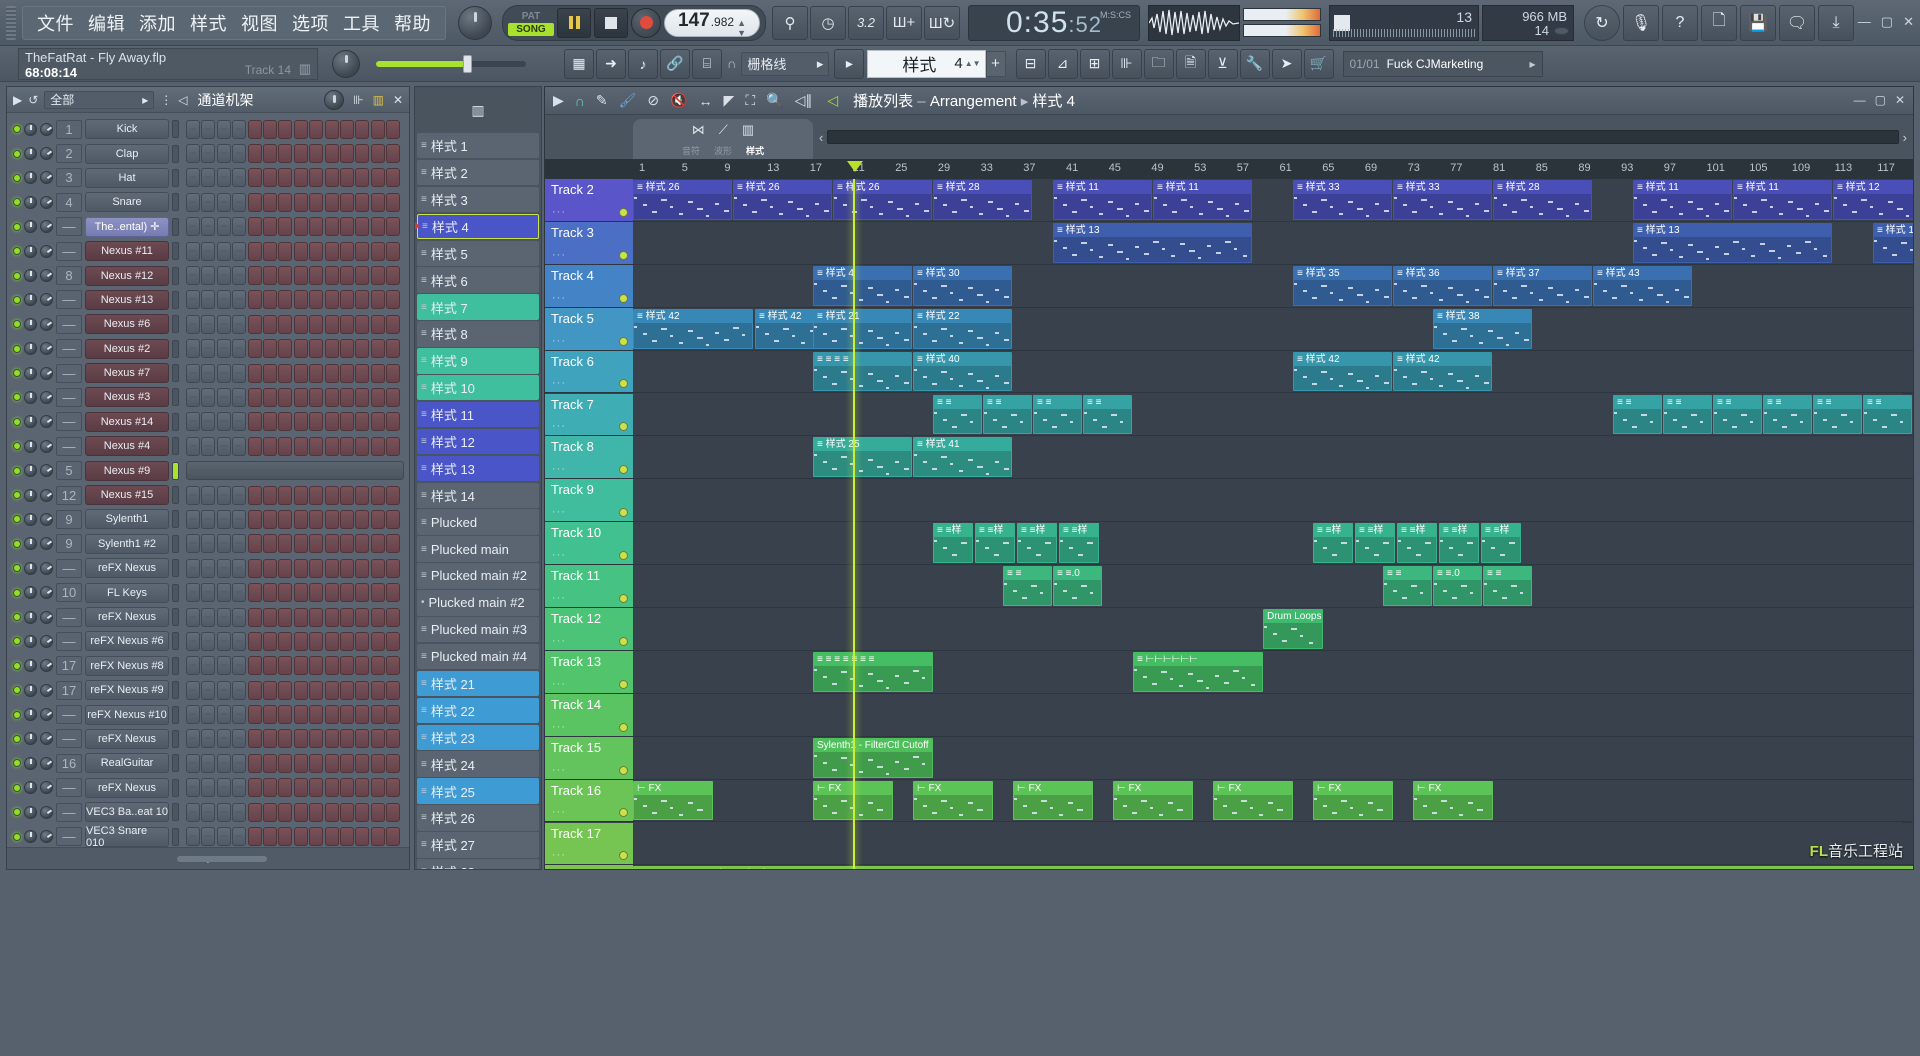  I want to click on download-icon: ⤓, so click(1836, 22).